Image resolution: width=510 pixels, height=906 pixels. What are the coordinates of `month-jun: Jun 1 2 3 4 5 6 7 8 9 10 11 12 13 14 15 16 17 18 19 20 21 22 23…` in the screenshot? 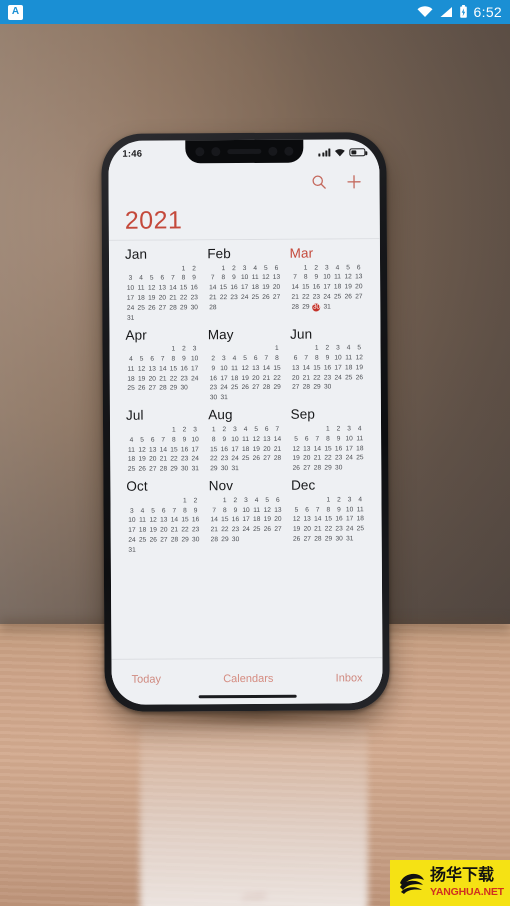 It's located at (327, 364).